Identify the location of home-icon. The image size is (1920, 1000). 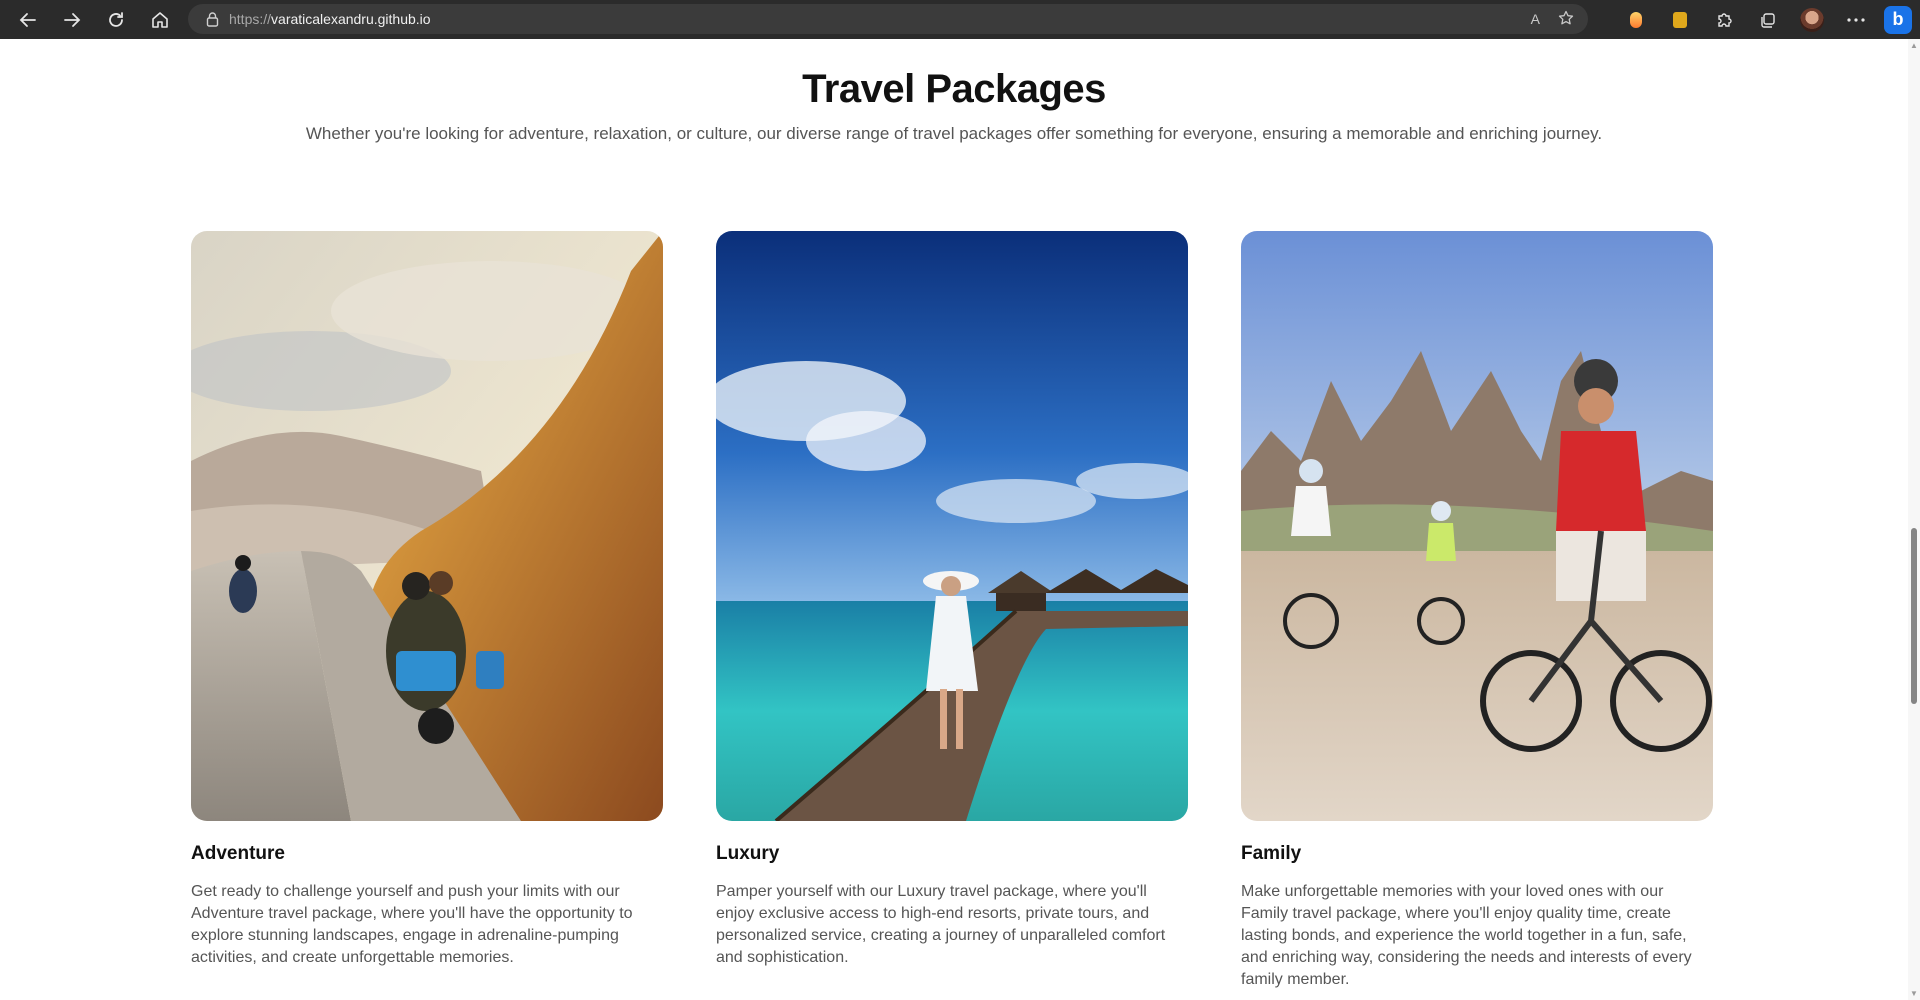
(160, 19).